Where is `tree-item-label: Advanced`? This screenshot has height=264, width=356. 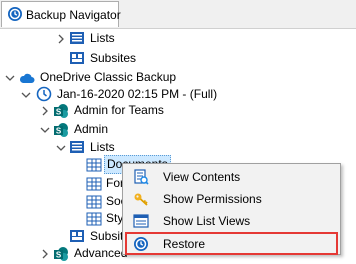
tree-item-label: Advanced is located at coordinates (101, 253).